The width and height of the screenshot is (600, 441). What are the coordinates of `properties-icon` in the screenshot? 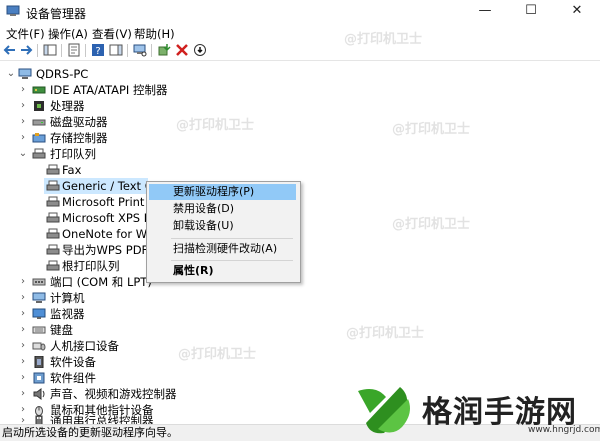 It's located at (74, 50).